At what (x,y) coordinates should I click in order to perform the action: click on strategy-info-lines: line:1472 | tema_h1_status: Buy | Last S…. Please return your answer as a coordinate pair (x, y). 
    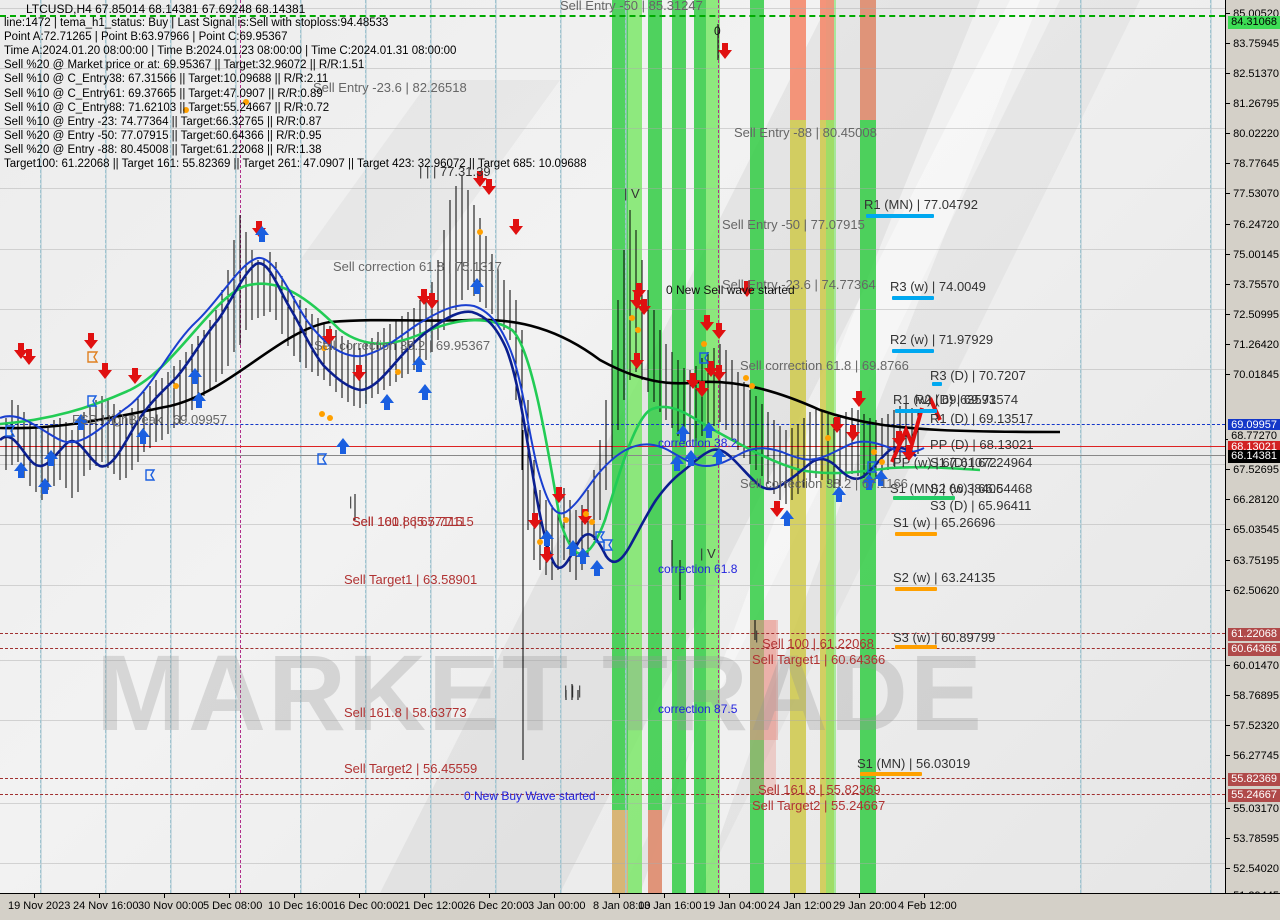
    Looking at the image, I should click on (295, 93).